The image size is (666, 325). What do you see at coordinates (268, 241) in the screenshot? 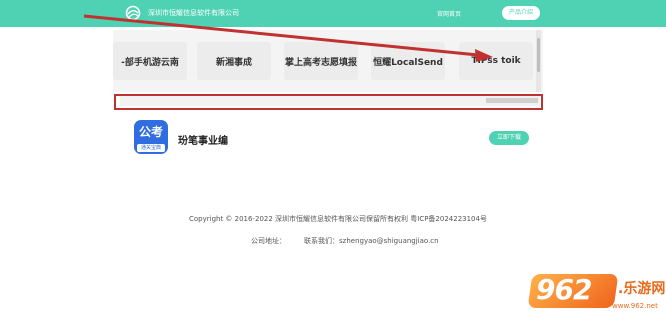
I see `address-label: 公司地址：` at bounding box center [268, 241].